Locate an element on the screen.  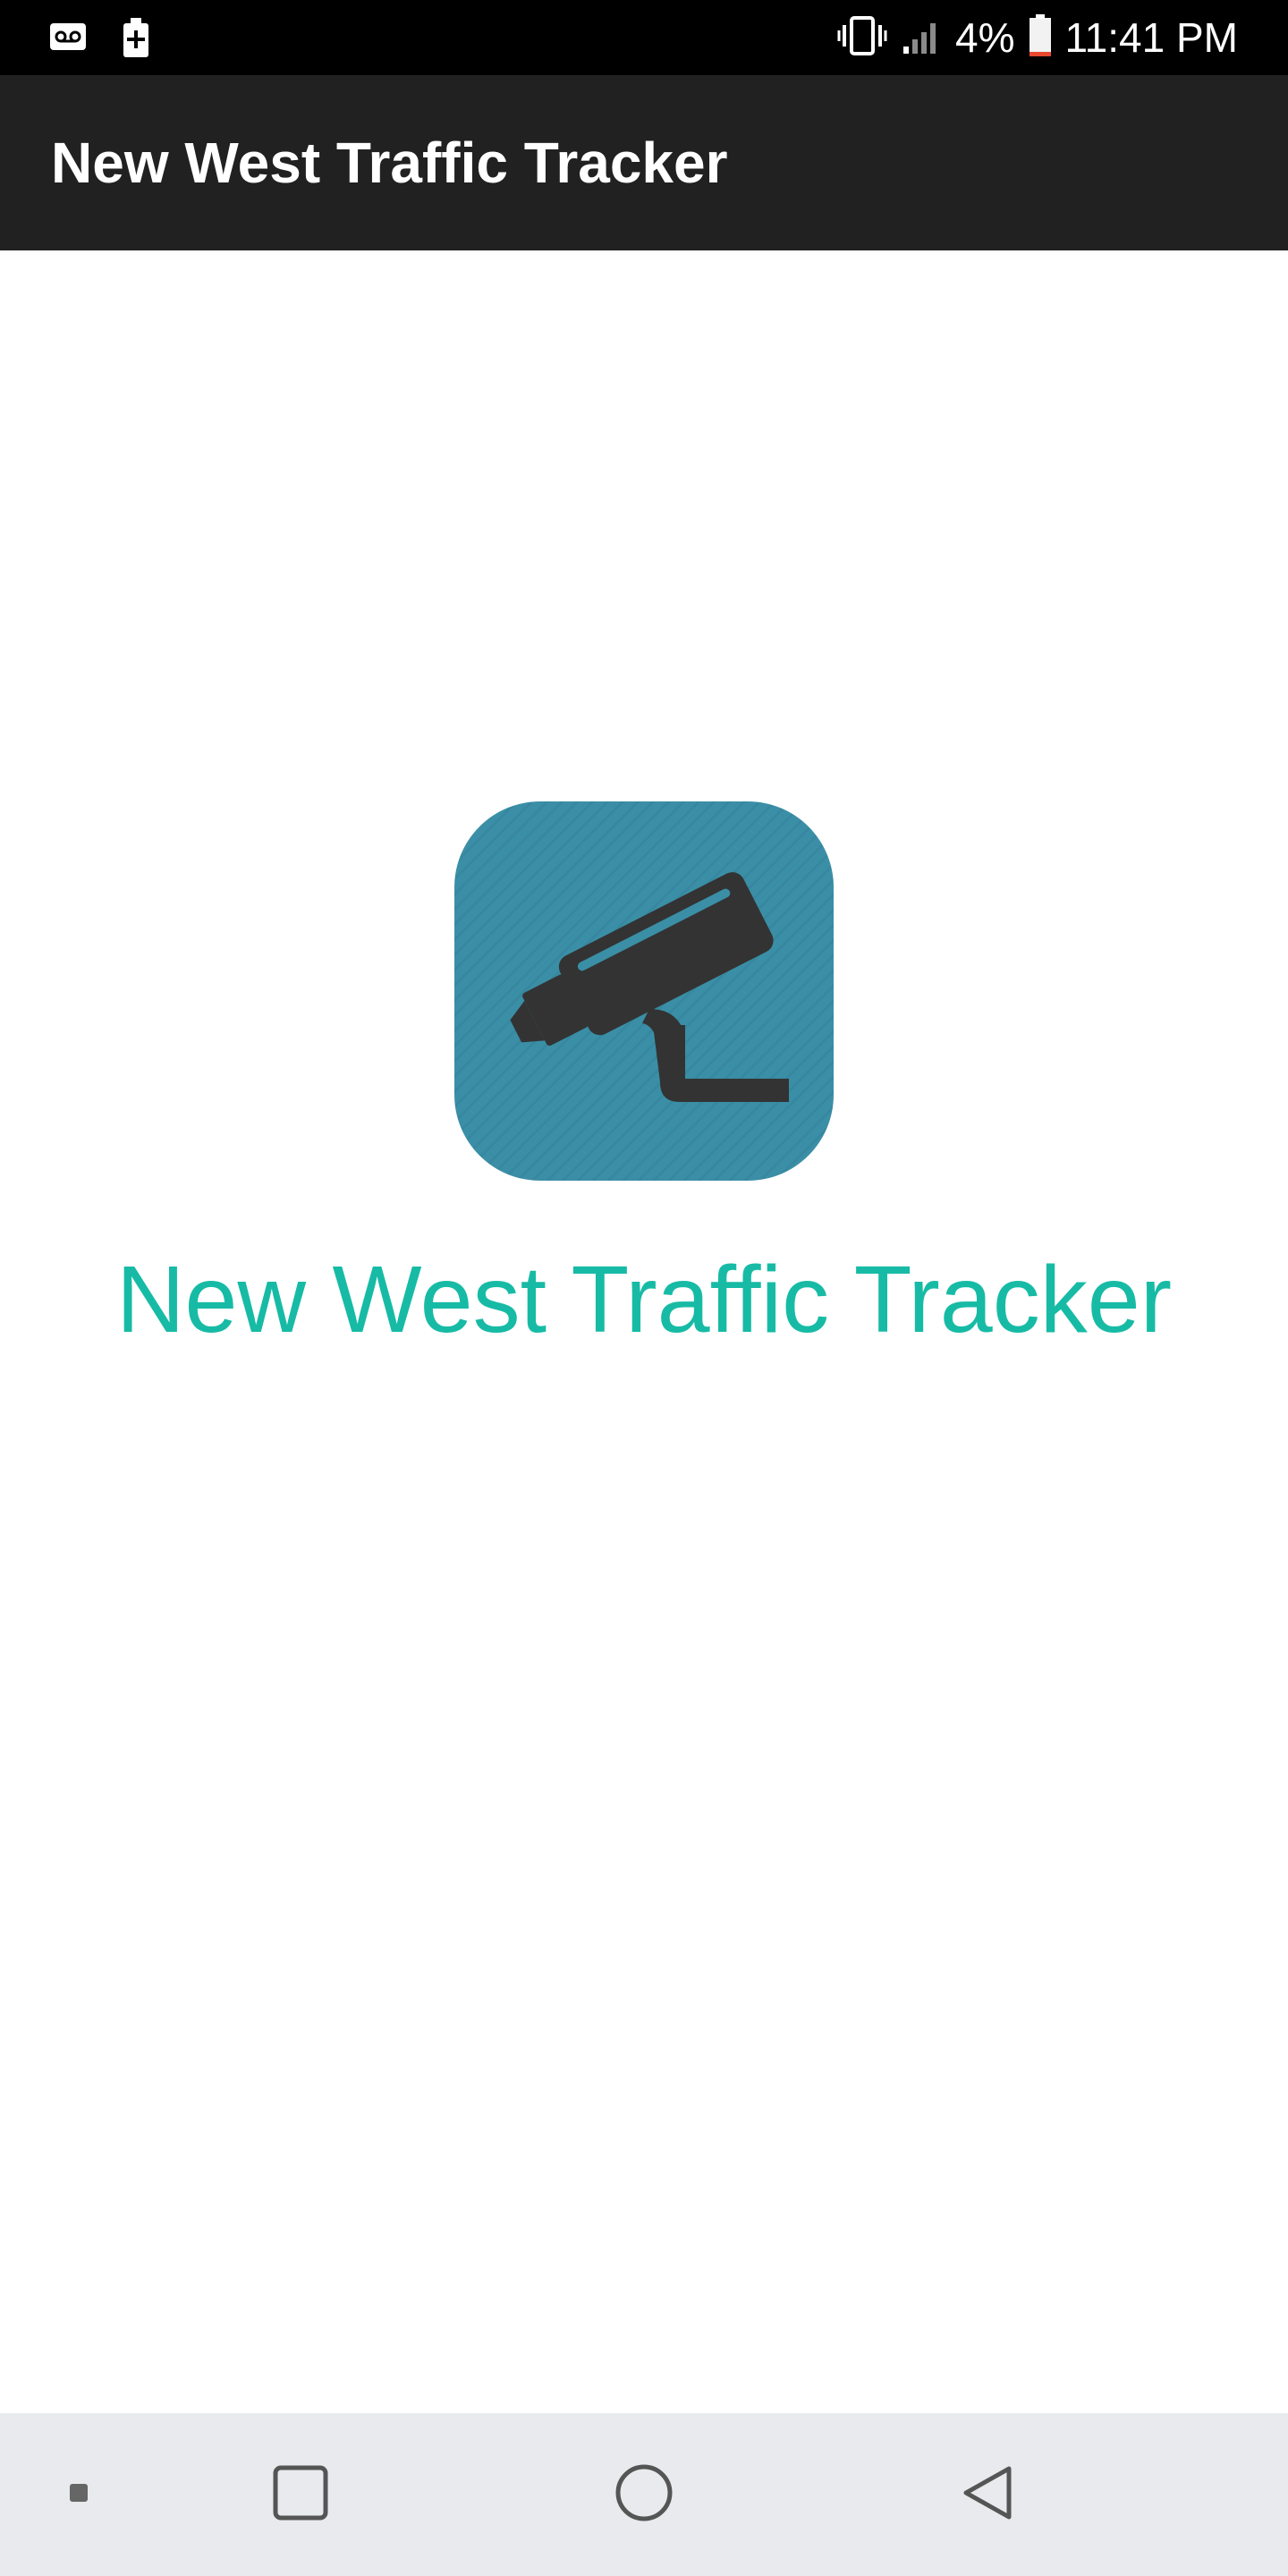
voicemail-icon is located at coordinates (68, 40).